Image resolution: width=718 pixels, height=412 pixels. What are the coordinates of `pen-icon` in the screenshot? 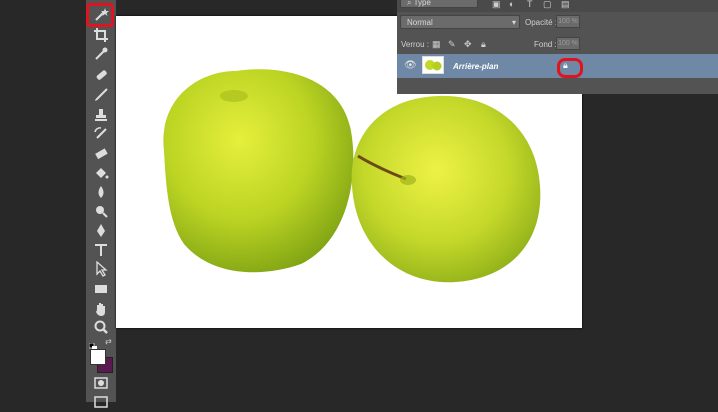 It's located at (101, 231).